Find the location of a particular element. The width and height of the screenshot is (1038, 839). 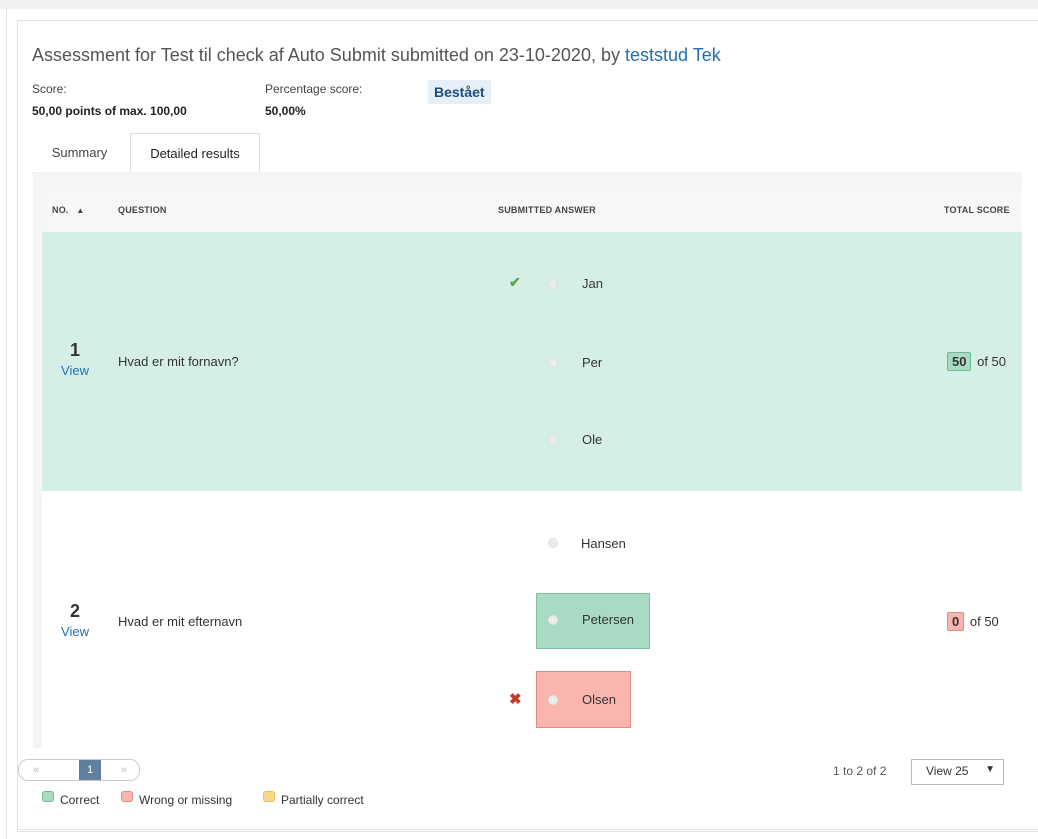

pagination: « 1 » is located at coordinates (79, 770).